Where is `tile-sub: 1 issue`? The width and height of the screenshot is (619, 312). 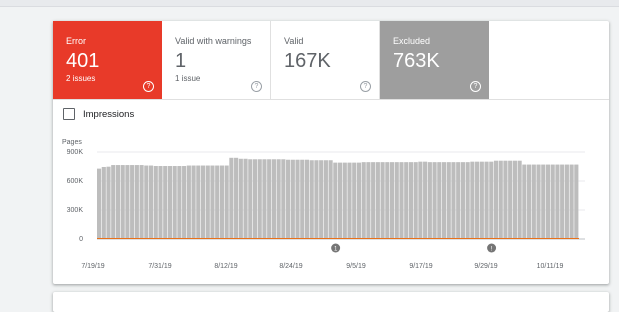
tile-sub: 1 issue is located at coordinates (188, 78).